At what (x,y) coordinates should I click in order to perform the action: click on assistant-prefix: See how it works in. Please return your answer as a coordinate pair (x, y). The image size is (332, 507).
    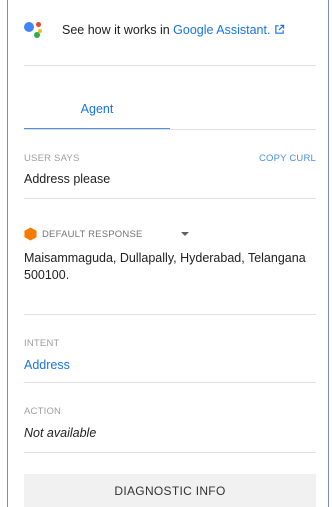
    Looking at the image, I should click on (118, 30).